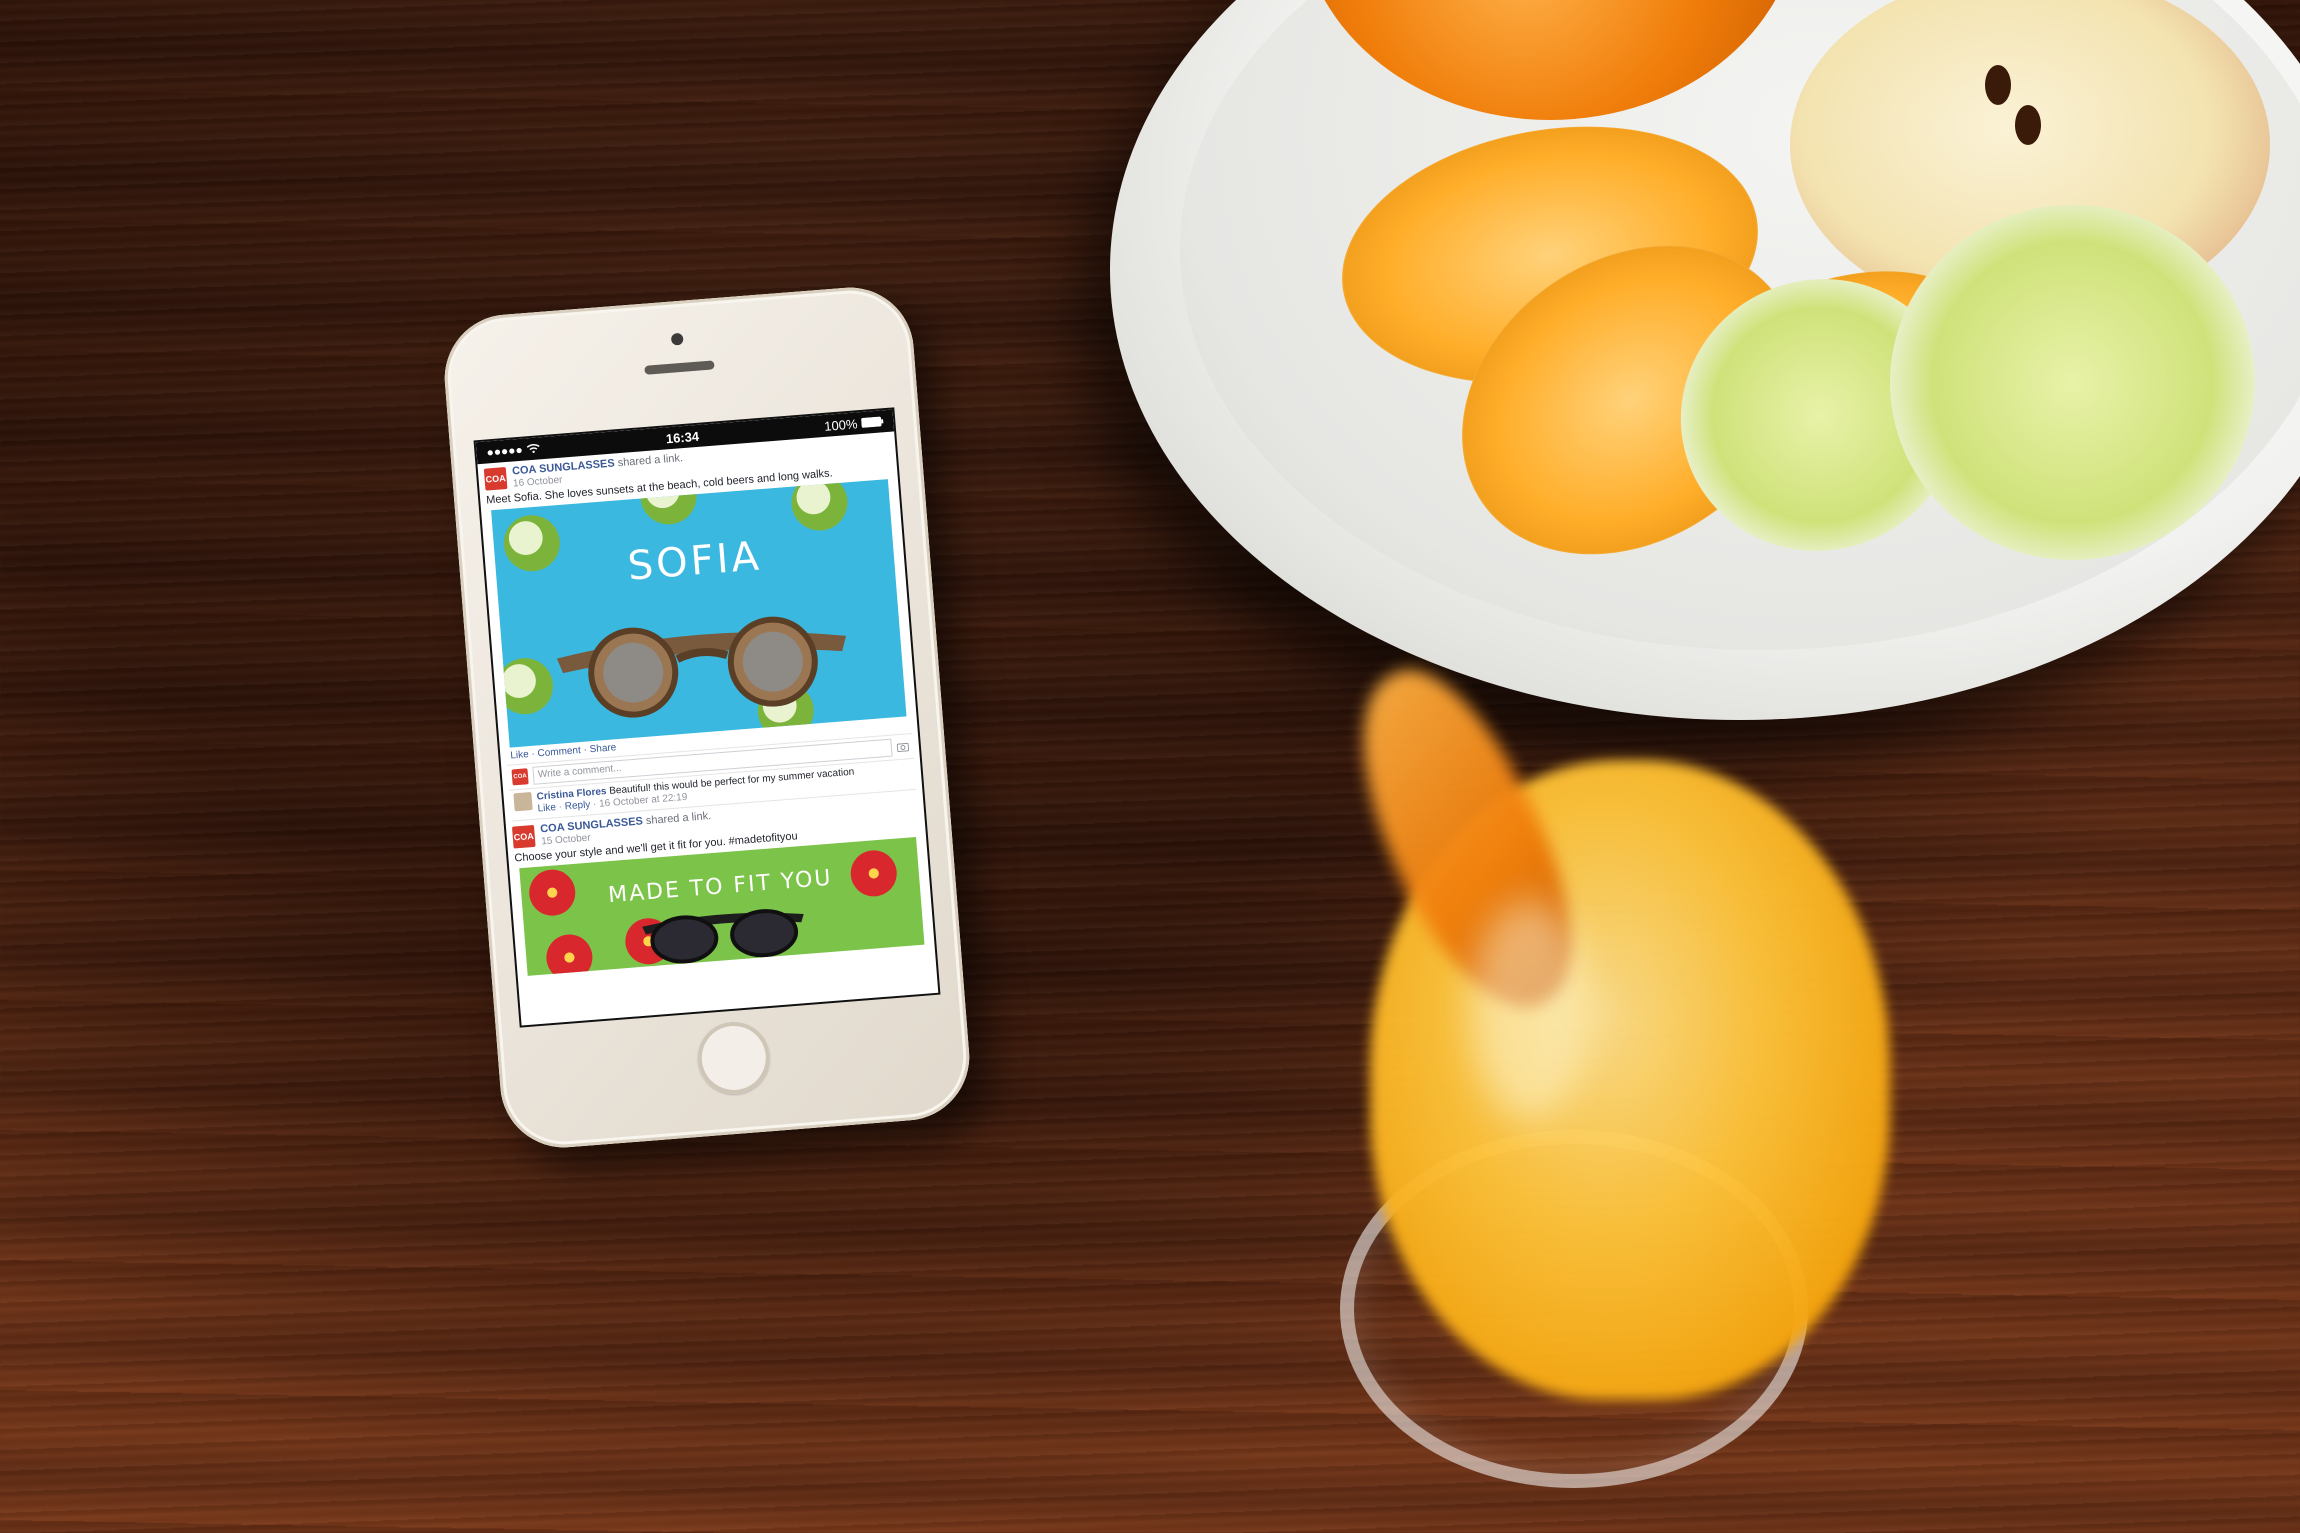 The width and height of the screenshot is (2300, 1533). I want to click on commenter-avatar: COA, so click(520, 777).